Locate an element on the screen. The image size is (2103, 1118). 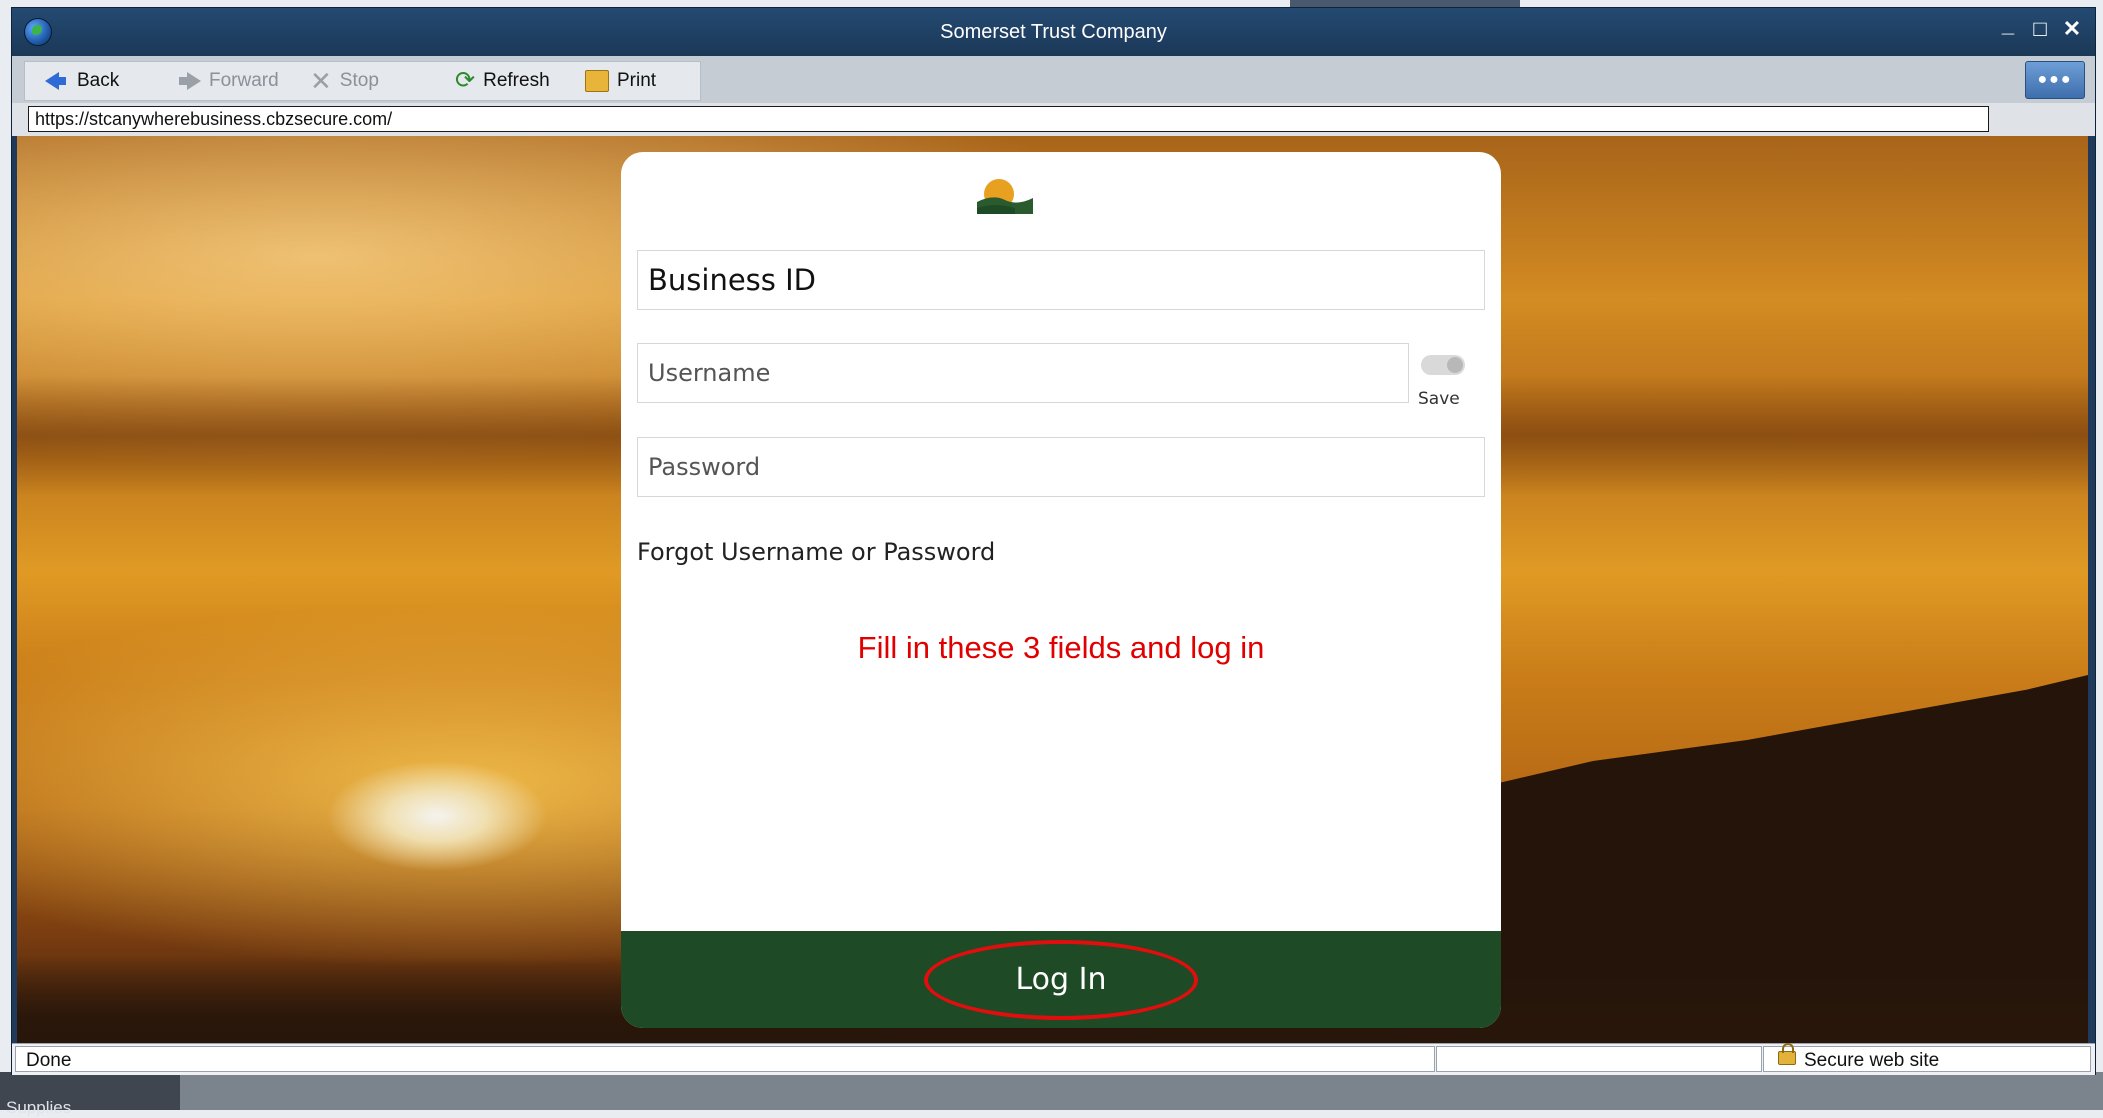
lock-icon is located at coordinates (1787, 1054).